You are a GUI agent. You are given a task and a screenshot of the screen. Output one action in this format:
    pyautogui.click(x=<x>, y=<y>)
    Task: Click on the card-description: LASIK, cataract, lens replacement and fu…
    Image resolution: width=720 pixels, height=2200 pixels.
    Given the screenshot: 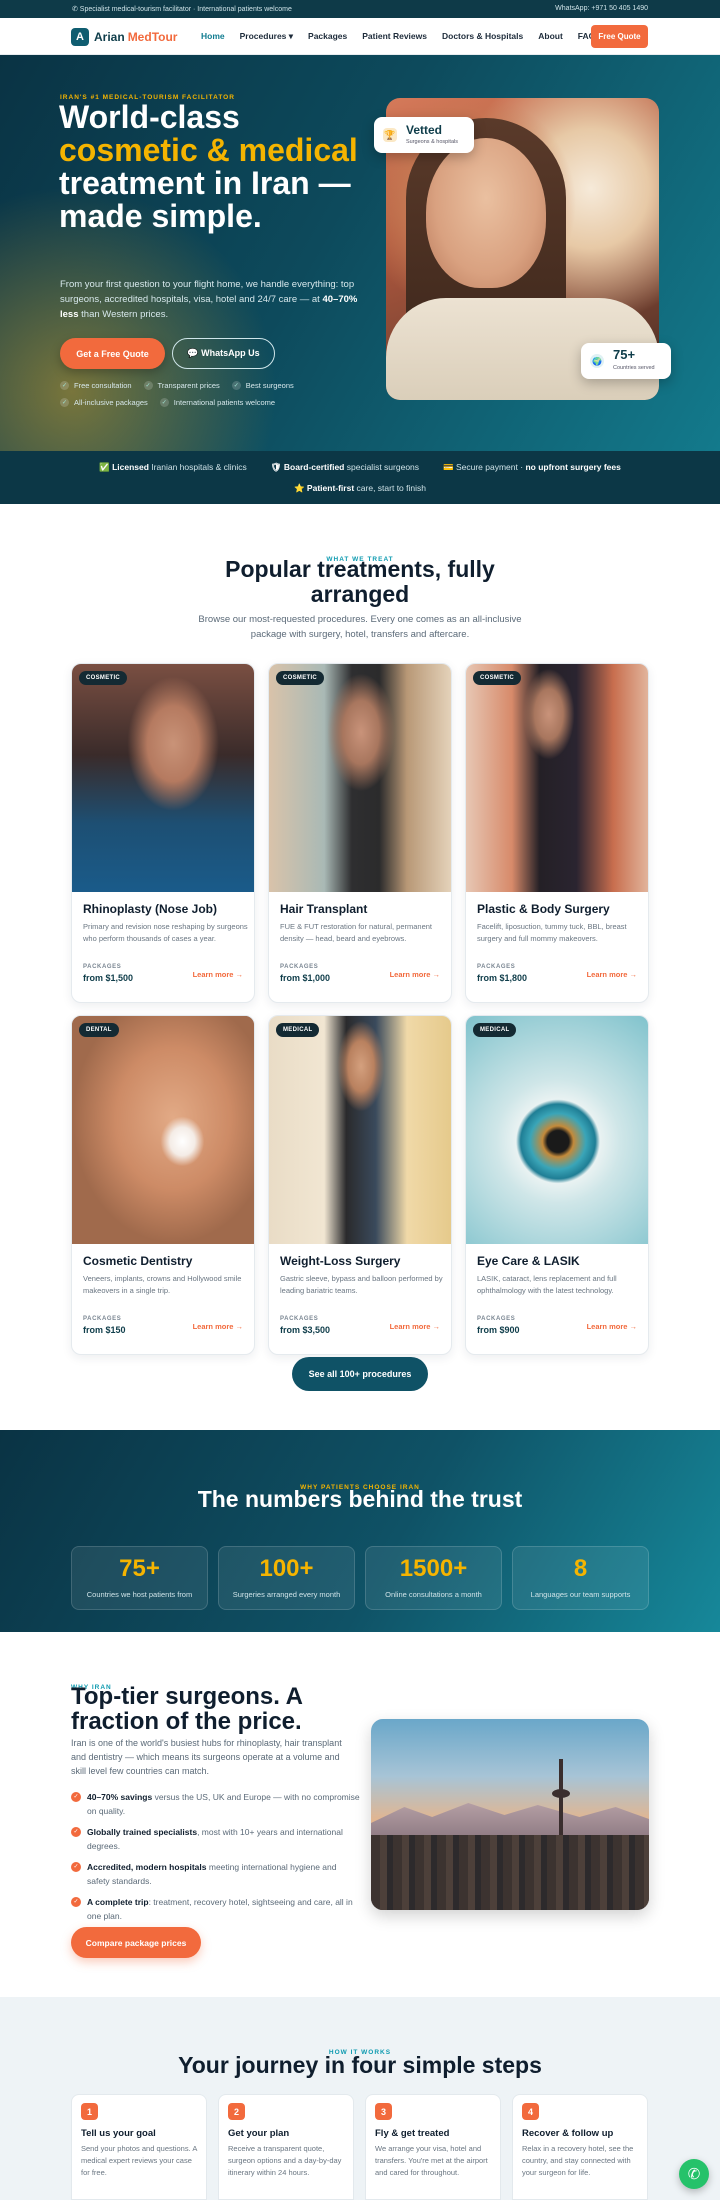 What is the action you would take?
    pyautogui.click(x=547, y=1284)
    